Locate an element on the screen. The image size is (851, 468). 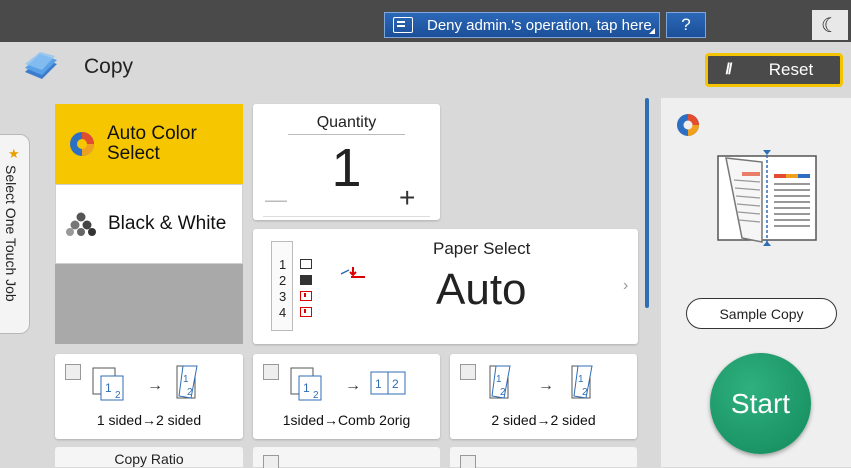
duplex-2to2-icon: 1 2 → 1 2 is located at coordinates (541, 382).